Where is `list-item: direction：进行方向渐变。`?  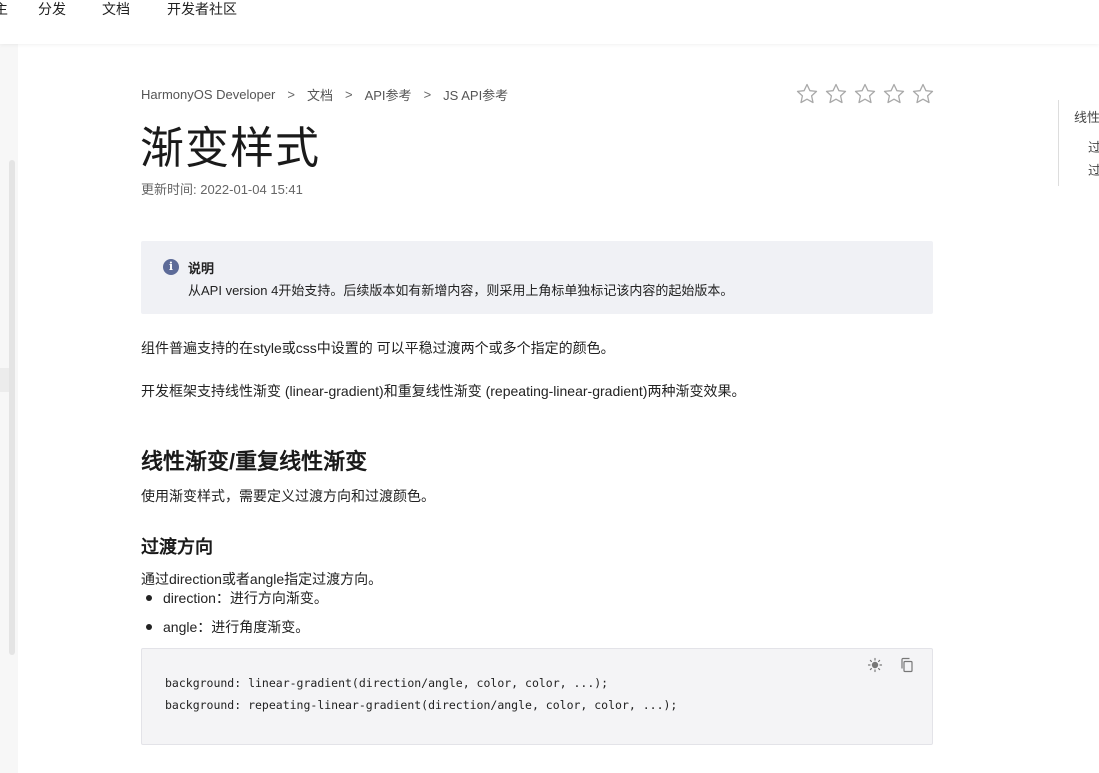
list-item: direction：进行方向渐变。 is located at coordinates (234, 602).